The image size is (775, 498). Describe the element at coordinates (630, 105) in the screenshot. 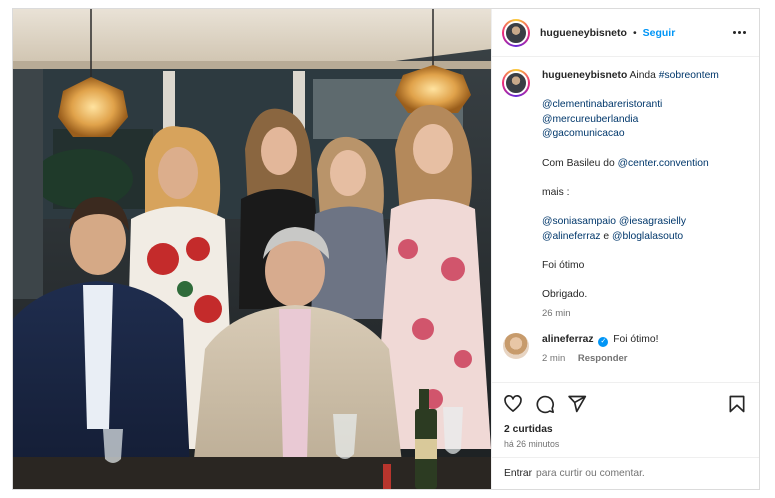

I see `caption-mention: @clementinabareristoranti` at that location.